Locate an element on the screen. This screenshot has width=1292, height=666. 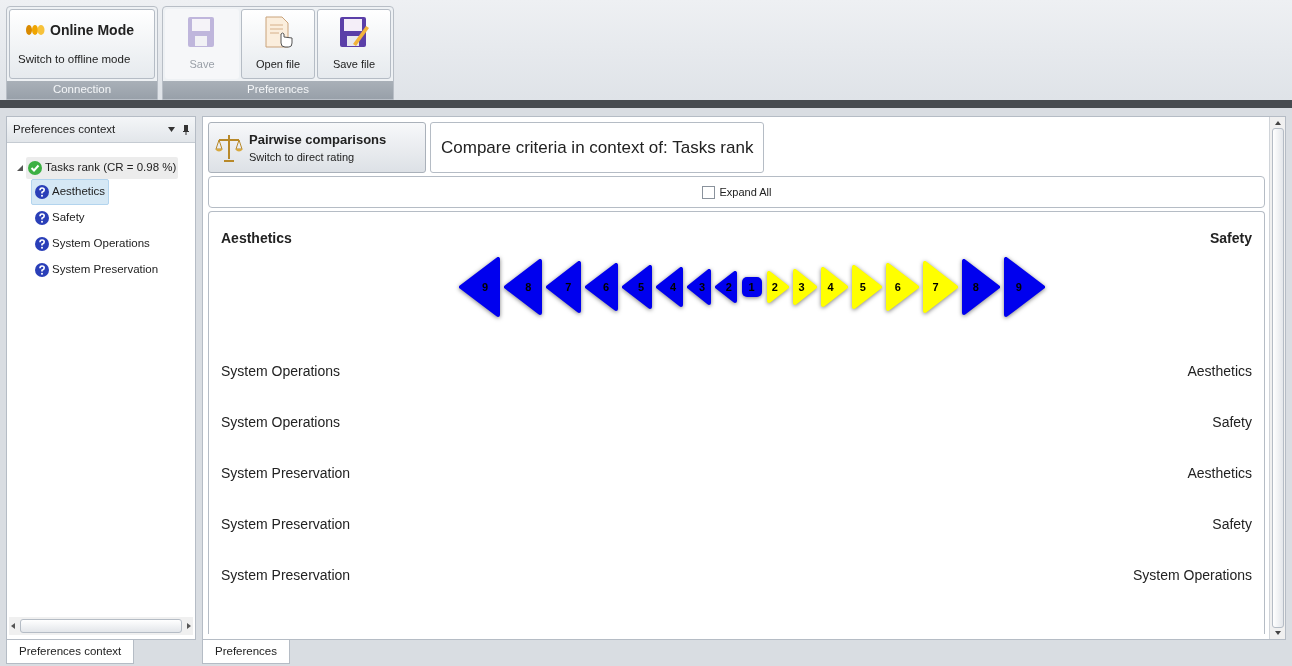
tree-item: Tasks rank (CR = 0.98 %) is located at coordinates (102, 168).